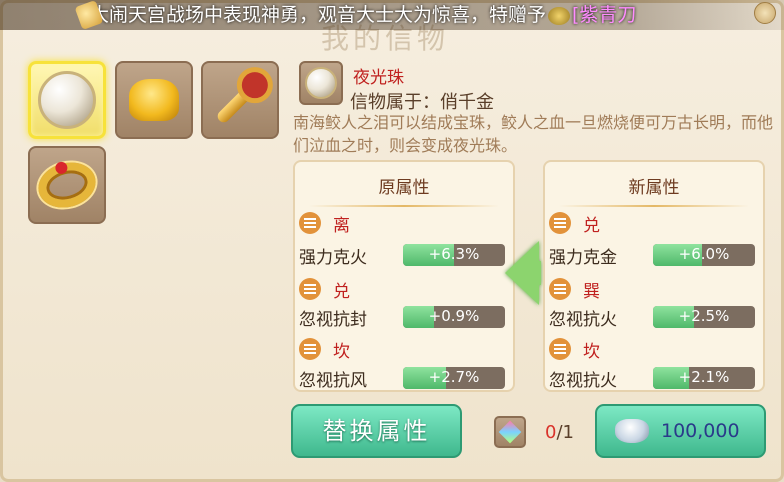 This screenshot has height=482, width=784. Describe the element at coordinates (523, 273) in the screenshot. I see `arrow-left-icon` at that location.